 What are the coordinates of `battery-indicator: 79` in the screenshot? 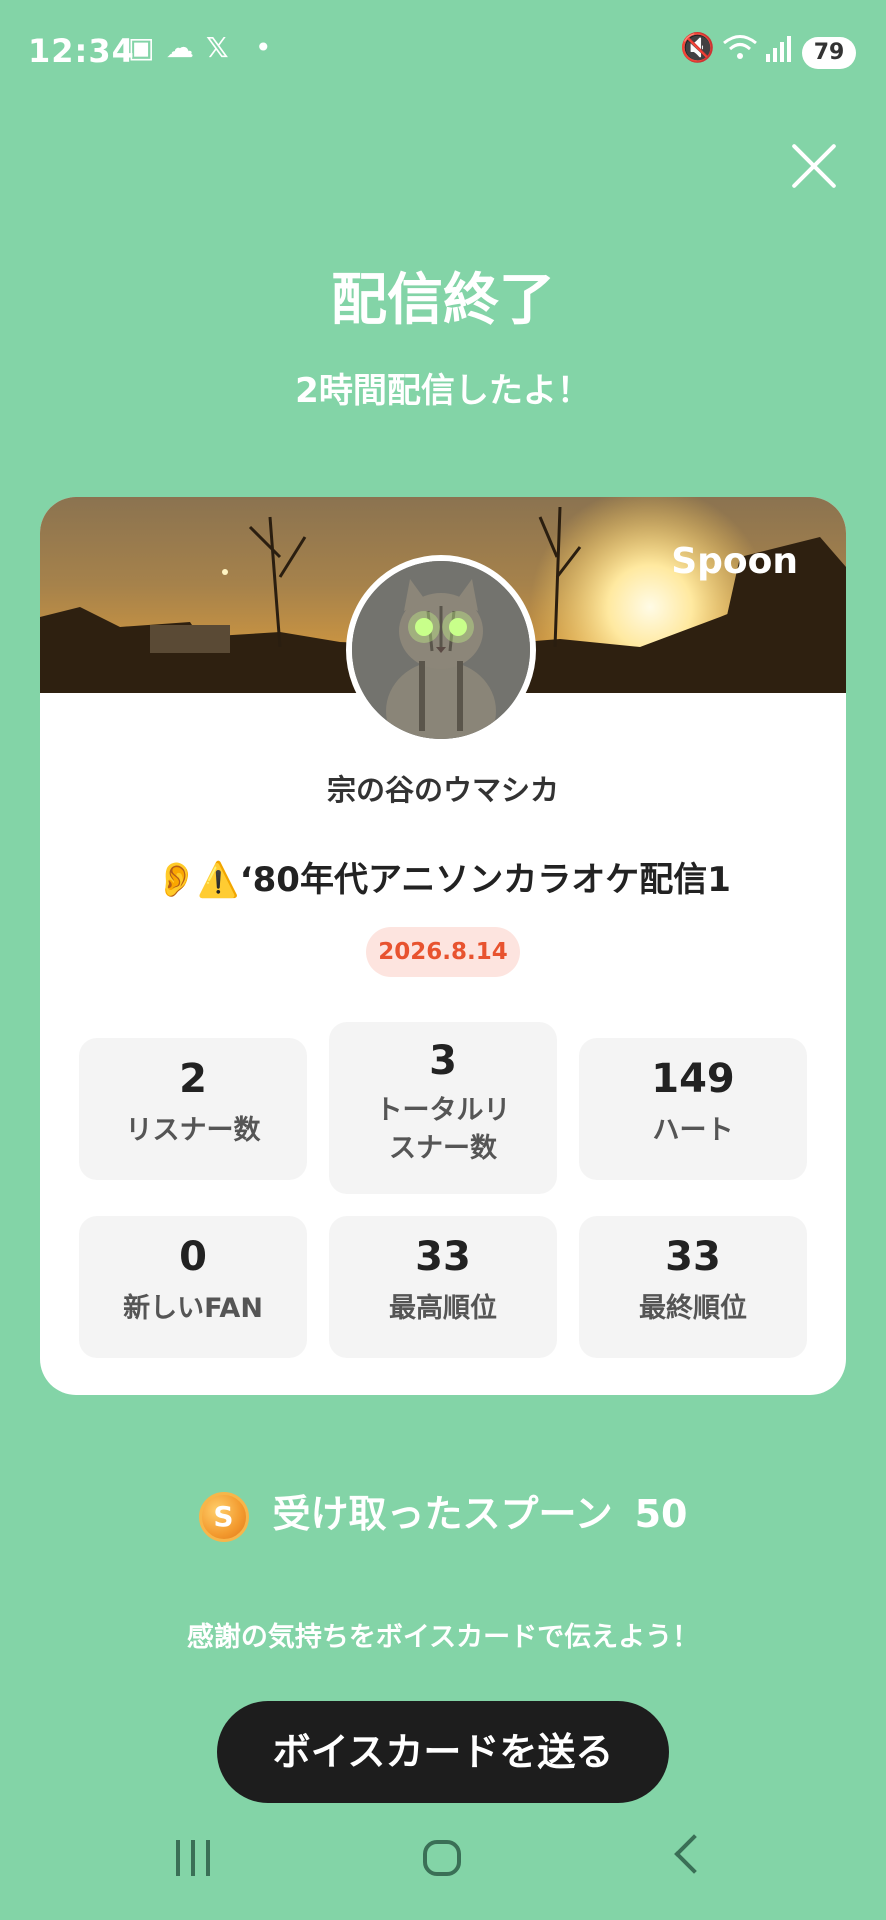 It's located at (829, 53).